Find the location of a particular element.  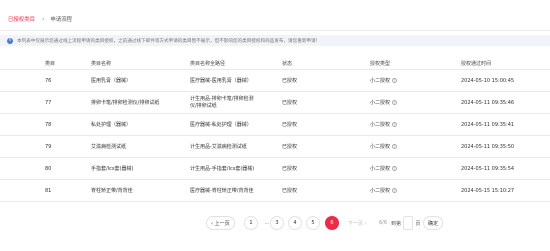

cell-time: 2024-05-11 09:35:50 is located at coordinates (488, 146).